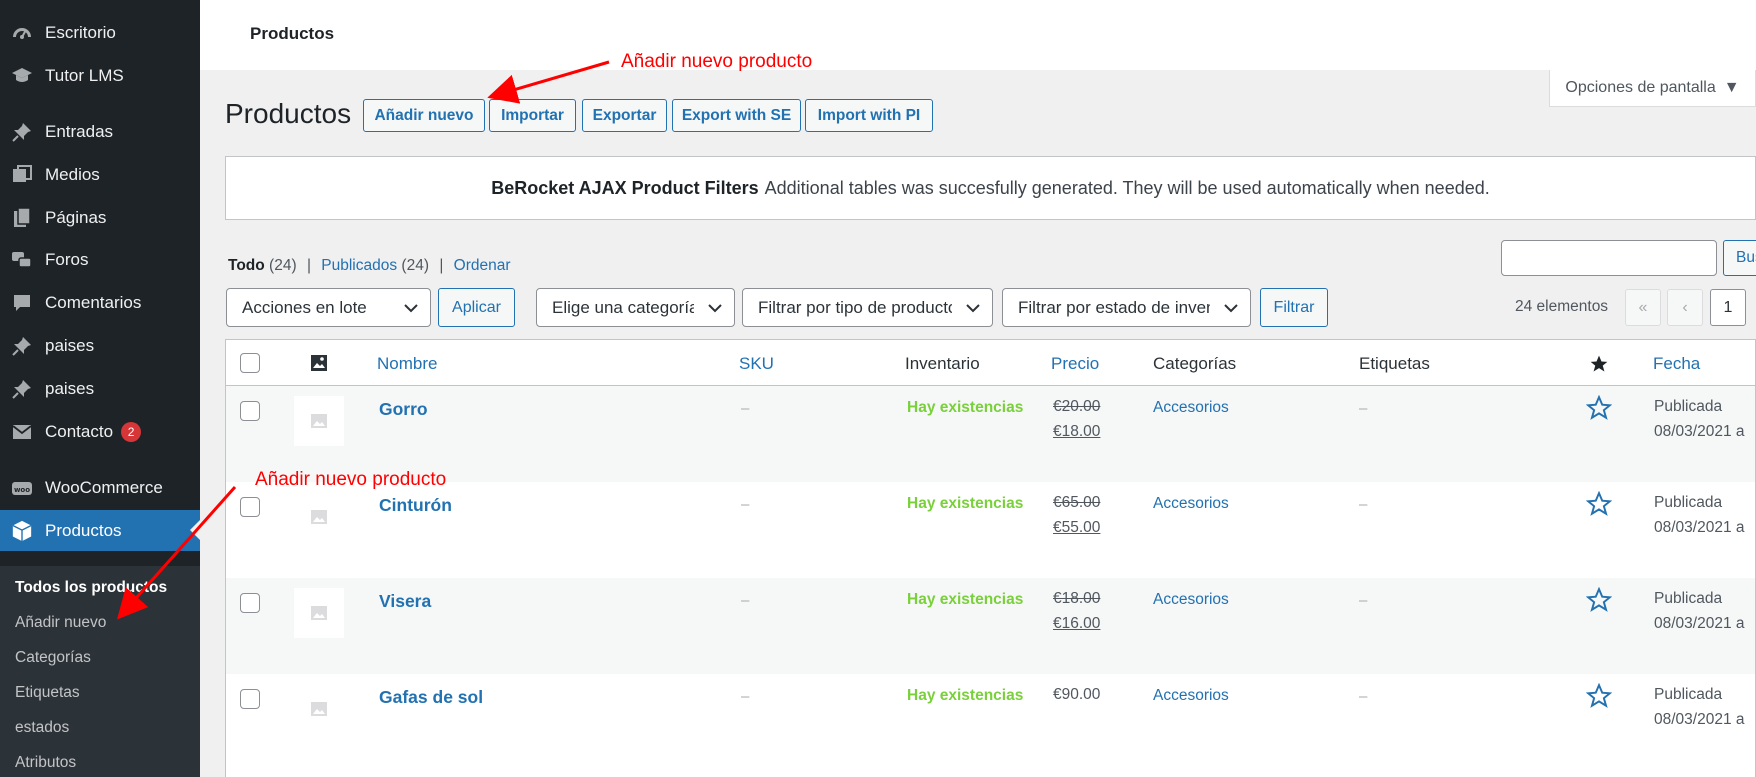  I want to click on first-page-button: «, so click(1643, 307).